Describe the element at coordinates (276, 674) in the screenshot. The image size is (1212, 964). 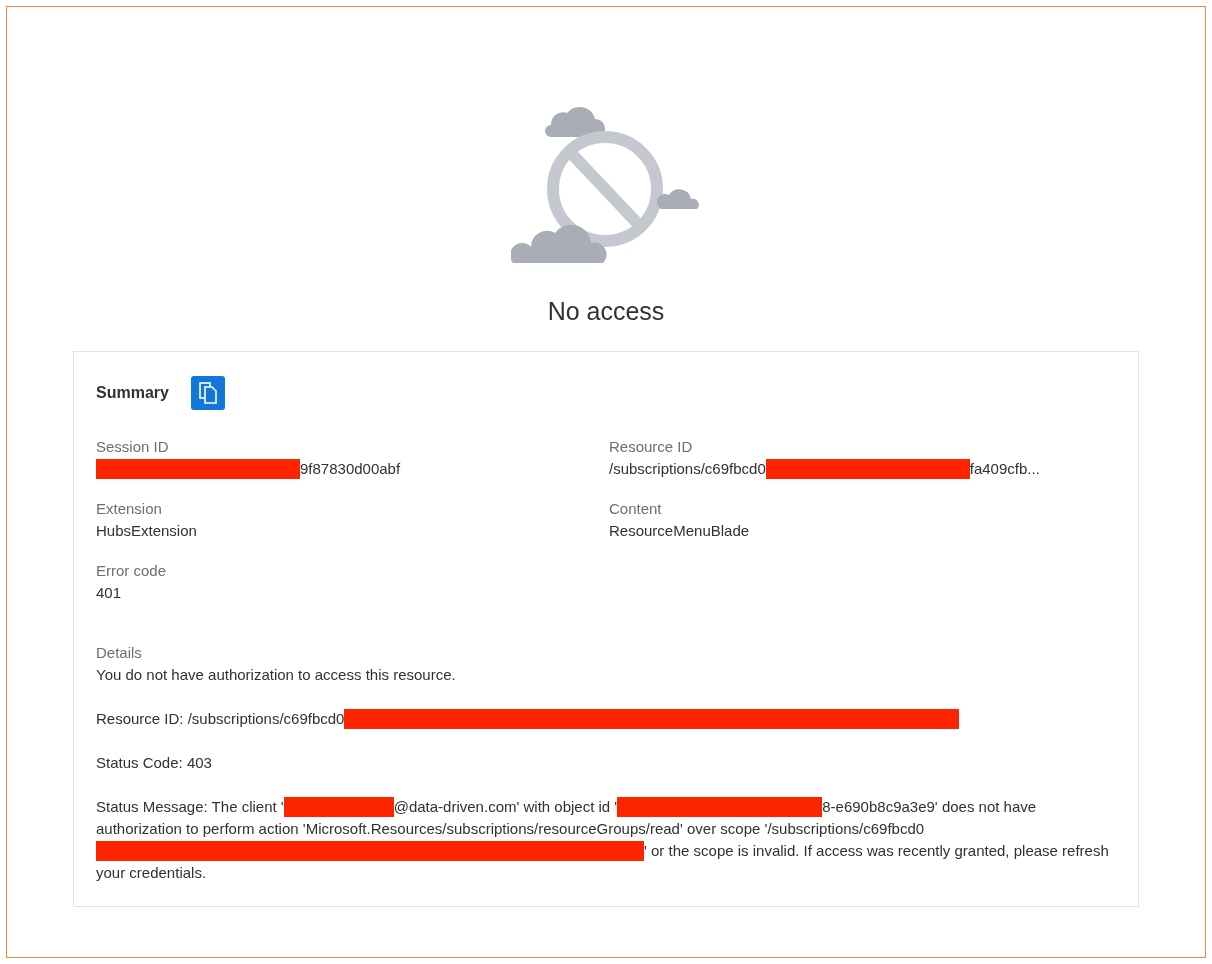
I see `details-paragraph: You do not have authorization to access this resource.` at that location.